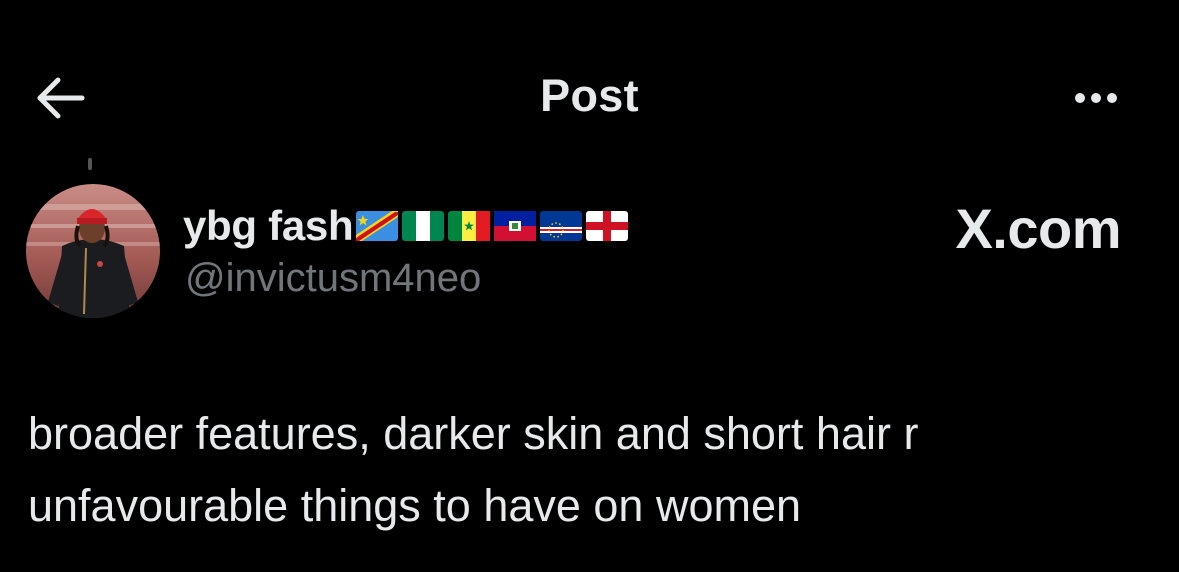 This screenshot has width=1179, height=572. What do you see at coordinates (607, 226) in the screenshot?
I see `england-flag-icon` at bounding box center [607, 226].